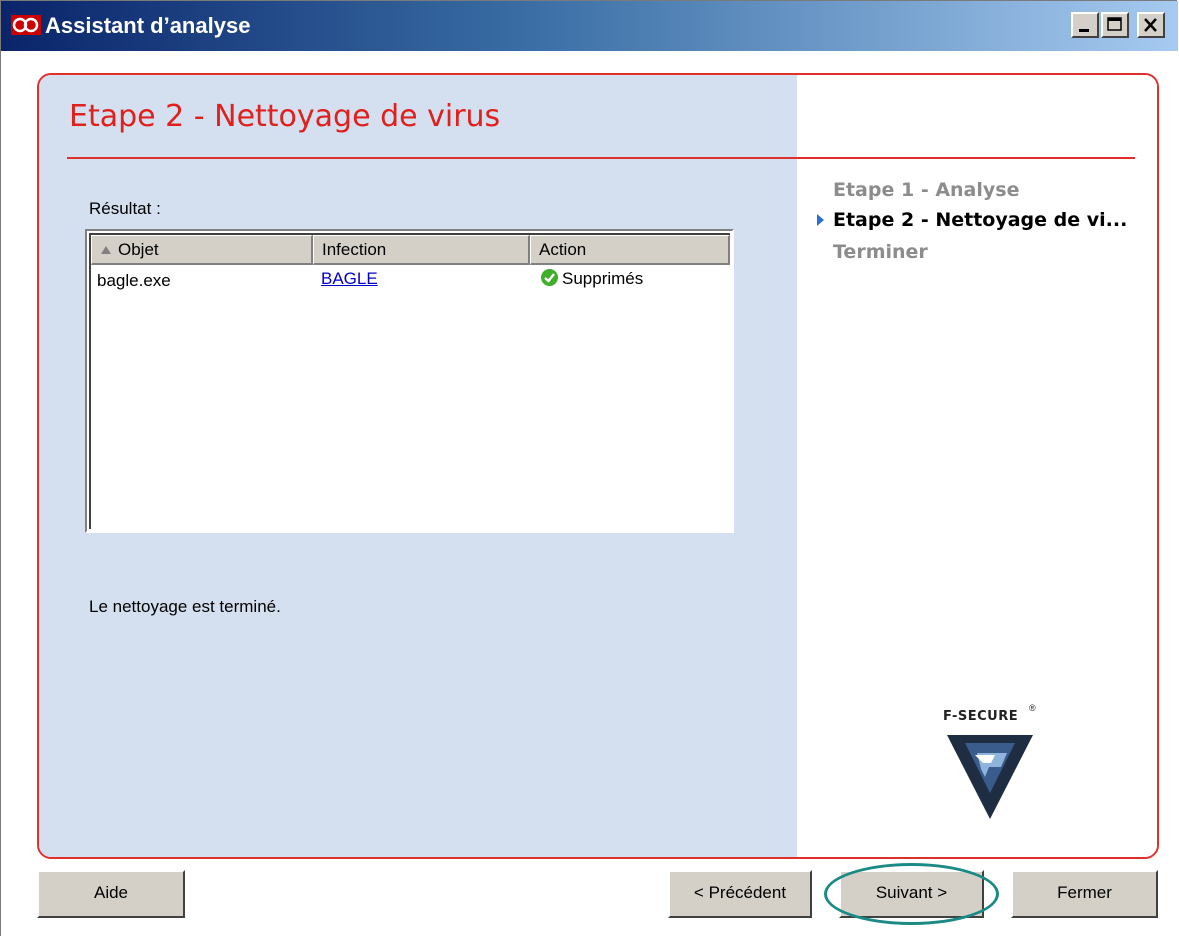  I want to click on help-button: Aide, so click(111, 894).